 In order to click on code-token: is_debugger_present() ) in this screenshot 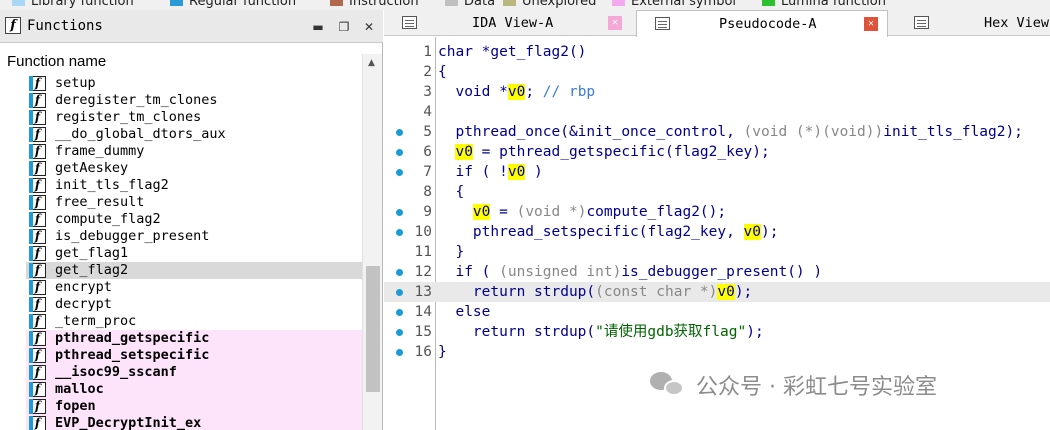, I will do `click(722, 272)`.